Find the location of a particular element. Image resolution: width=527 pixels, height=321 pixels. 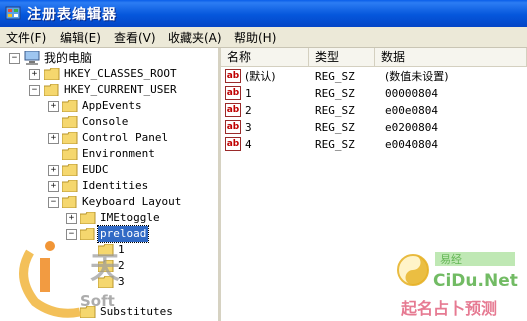

tree-node-eudc: + EUDC is located at coordinates (109, 170).